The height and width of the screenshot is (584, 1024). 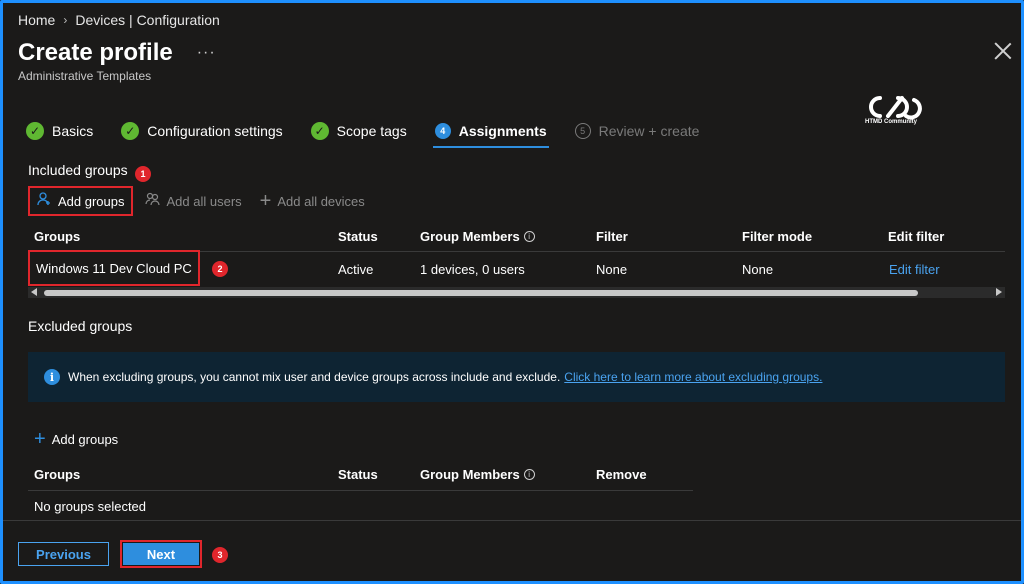 What do you see at coordinates (512, 520) in the screenshot?
I see `footer-divider` at bounding box center [512, 520].